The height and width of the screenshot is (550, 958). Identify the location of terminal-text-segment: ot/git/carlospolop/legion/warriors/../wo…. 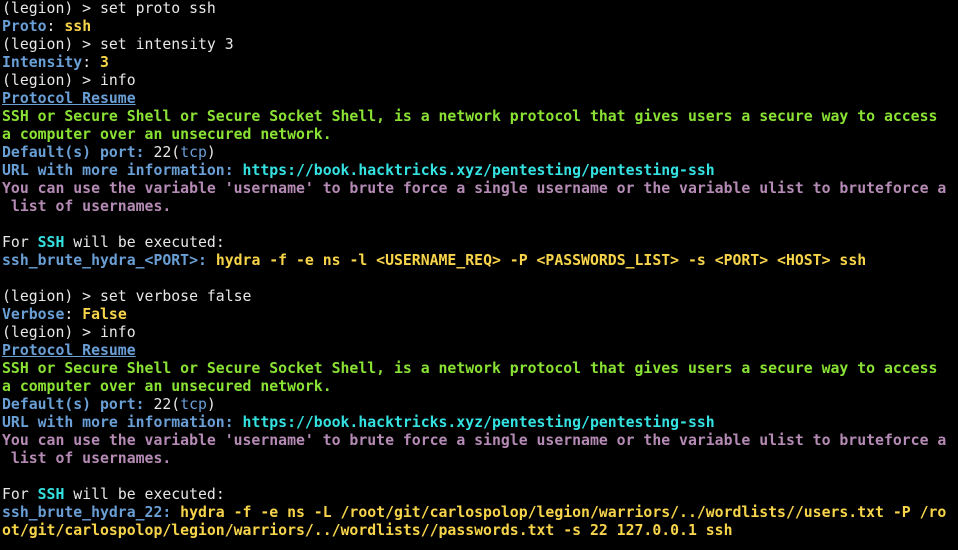
(367, 530).